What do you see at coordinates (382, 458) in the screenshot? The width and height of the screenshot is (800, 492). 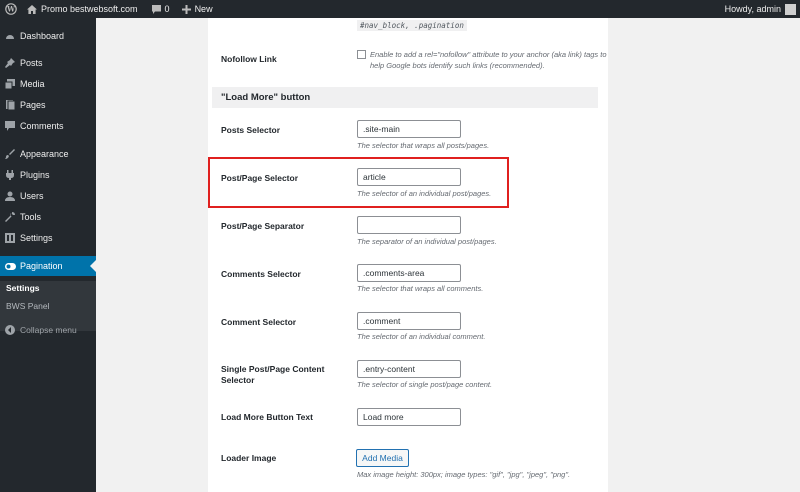 I see `add-media-button: Add Media` at bounding box center [382, 458].